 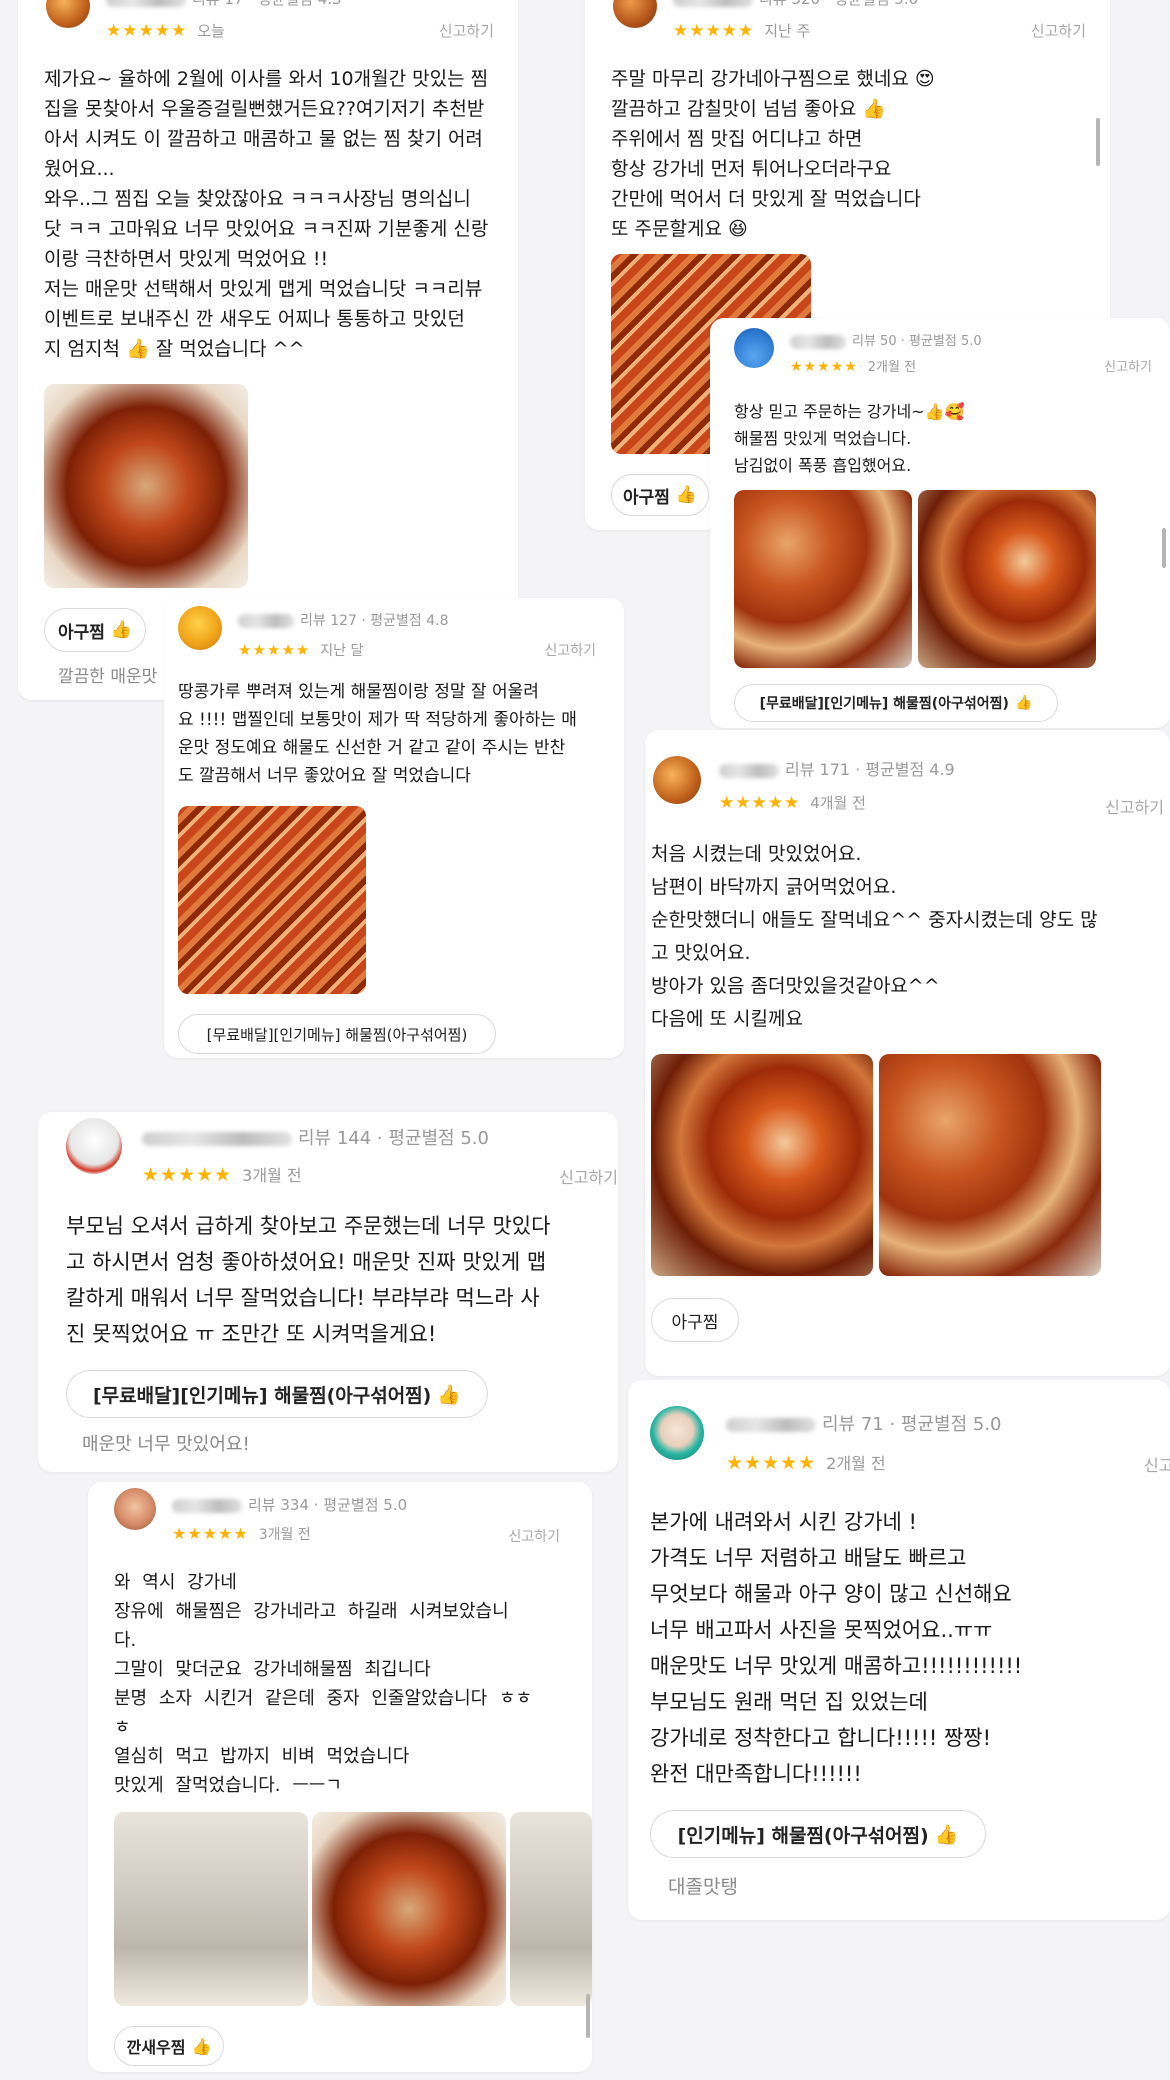 I want to click on reviewer-meta: 리뷰 71 · 평균별점 5.0, so click(x=864, y=1423).